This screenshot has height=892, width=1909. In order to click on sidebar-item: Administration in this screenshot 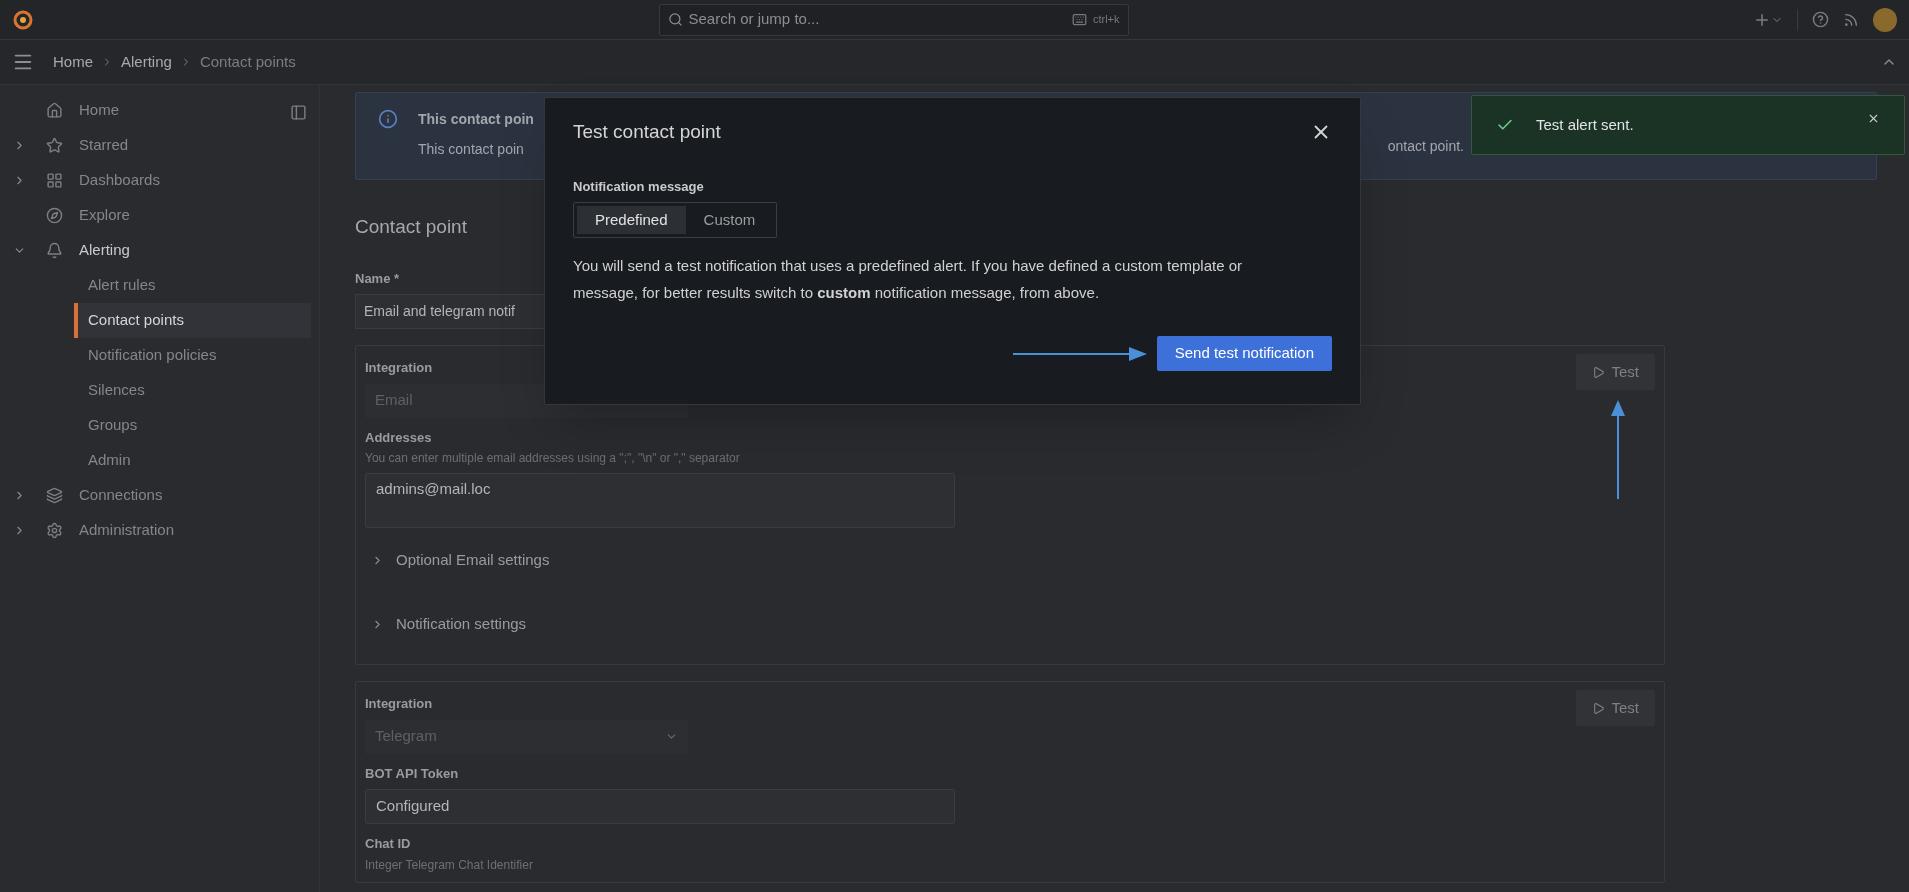, I will do `click(159, 530)`.